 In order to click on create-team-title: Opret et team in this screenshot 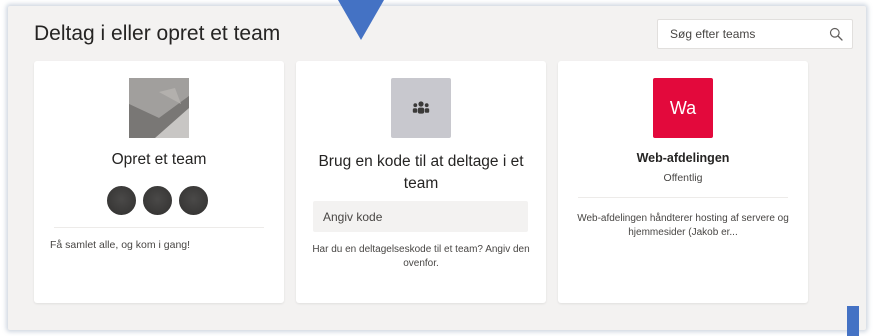, I will do `click(159, 159)`.